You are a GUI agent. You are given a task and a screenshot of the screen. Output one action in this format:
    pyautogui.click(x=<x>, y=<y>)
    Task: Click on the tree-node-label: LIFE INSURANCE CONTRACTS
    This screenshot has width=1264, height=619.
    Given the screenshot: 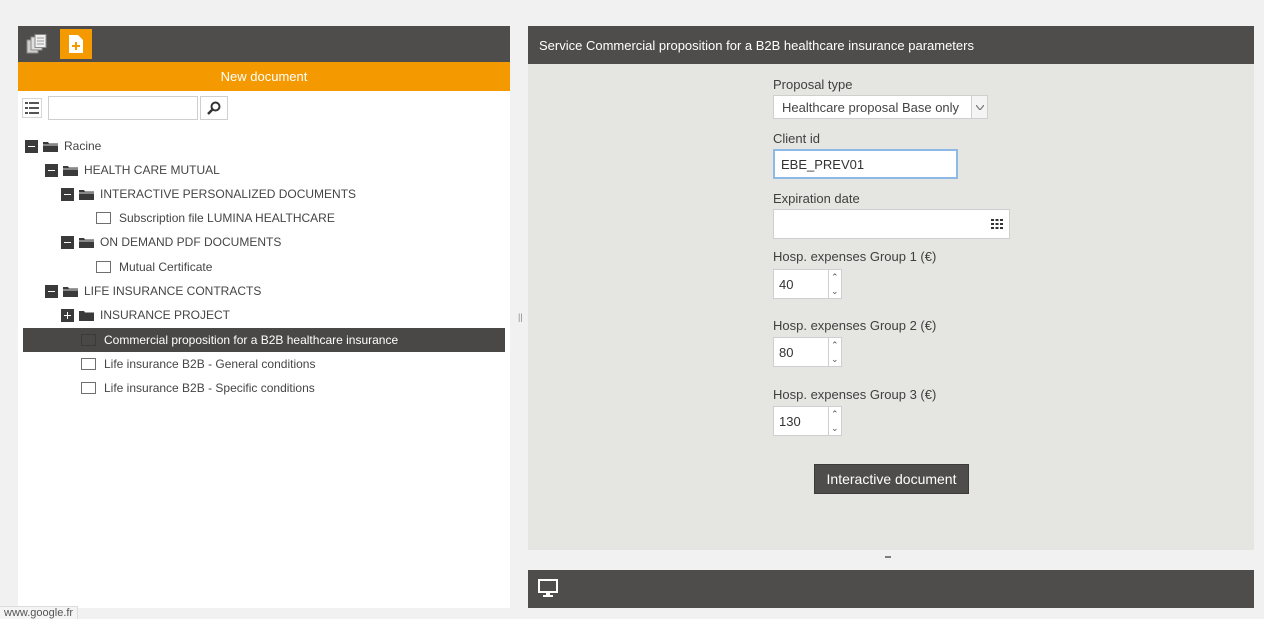 What is the action you would take?
    pyautogui.click(x=173, y=291)
    